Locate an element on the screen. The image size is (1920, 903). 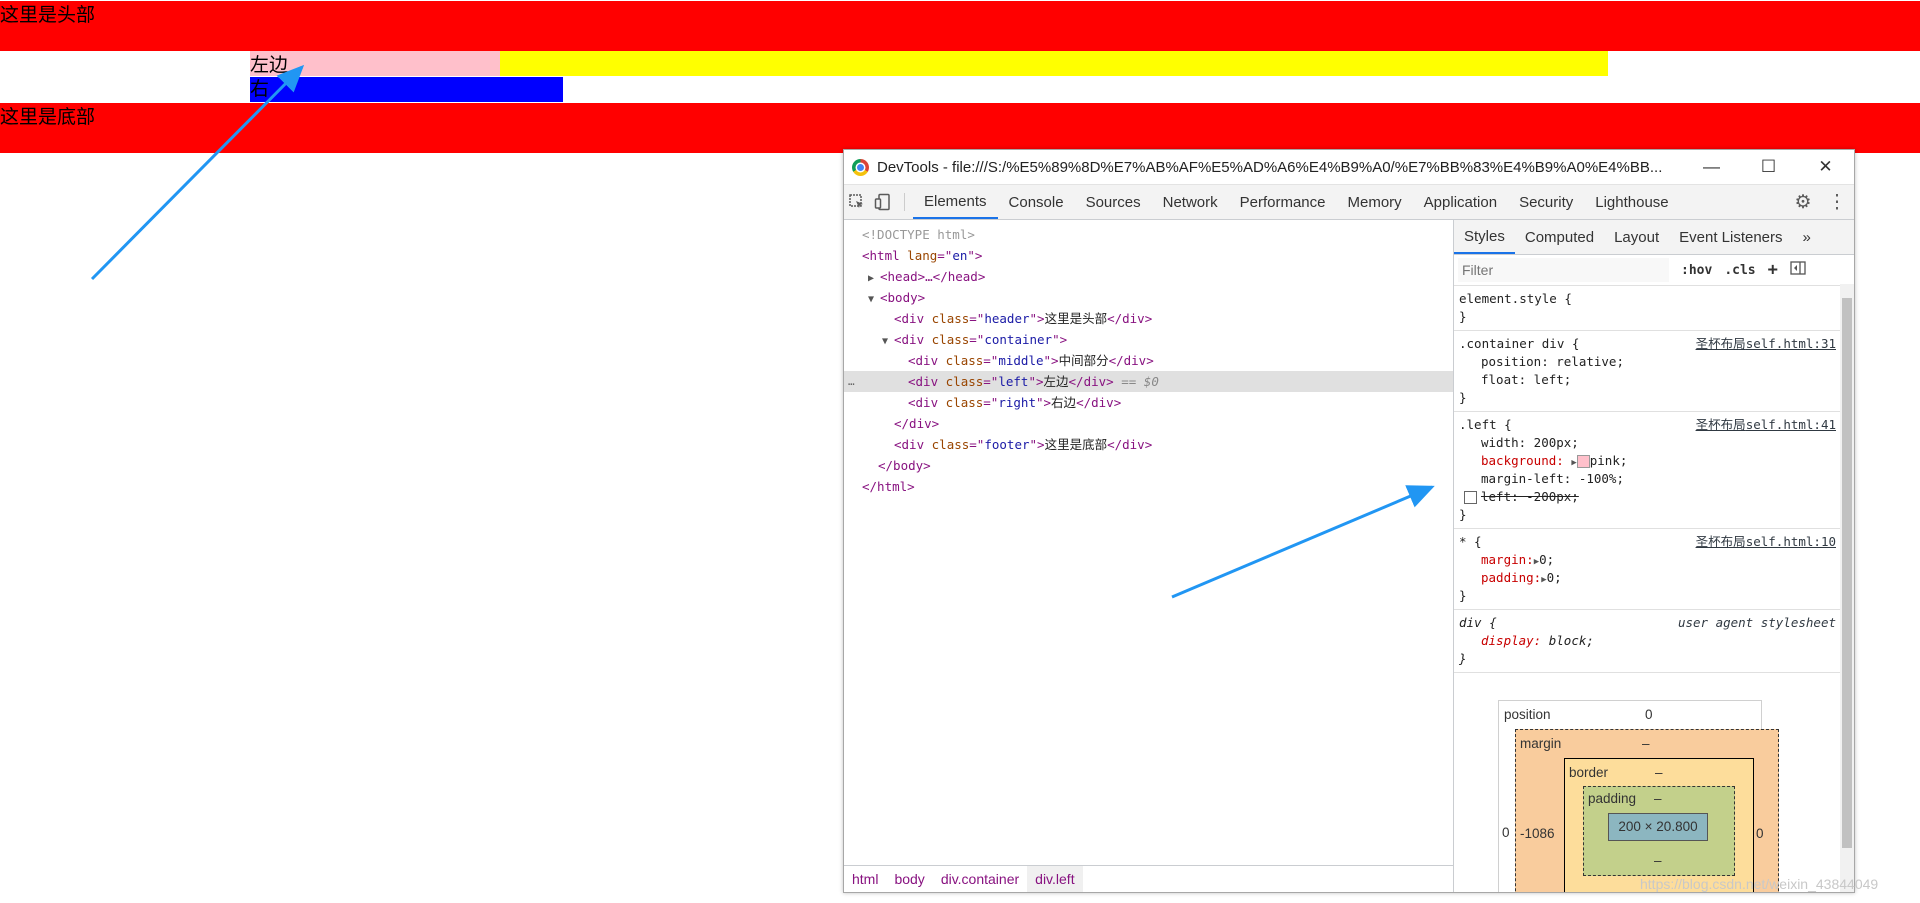
tab-memory: Memory is located at coordinates (1375, 202).